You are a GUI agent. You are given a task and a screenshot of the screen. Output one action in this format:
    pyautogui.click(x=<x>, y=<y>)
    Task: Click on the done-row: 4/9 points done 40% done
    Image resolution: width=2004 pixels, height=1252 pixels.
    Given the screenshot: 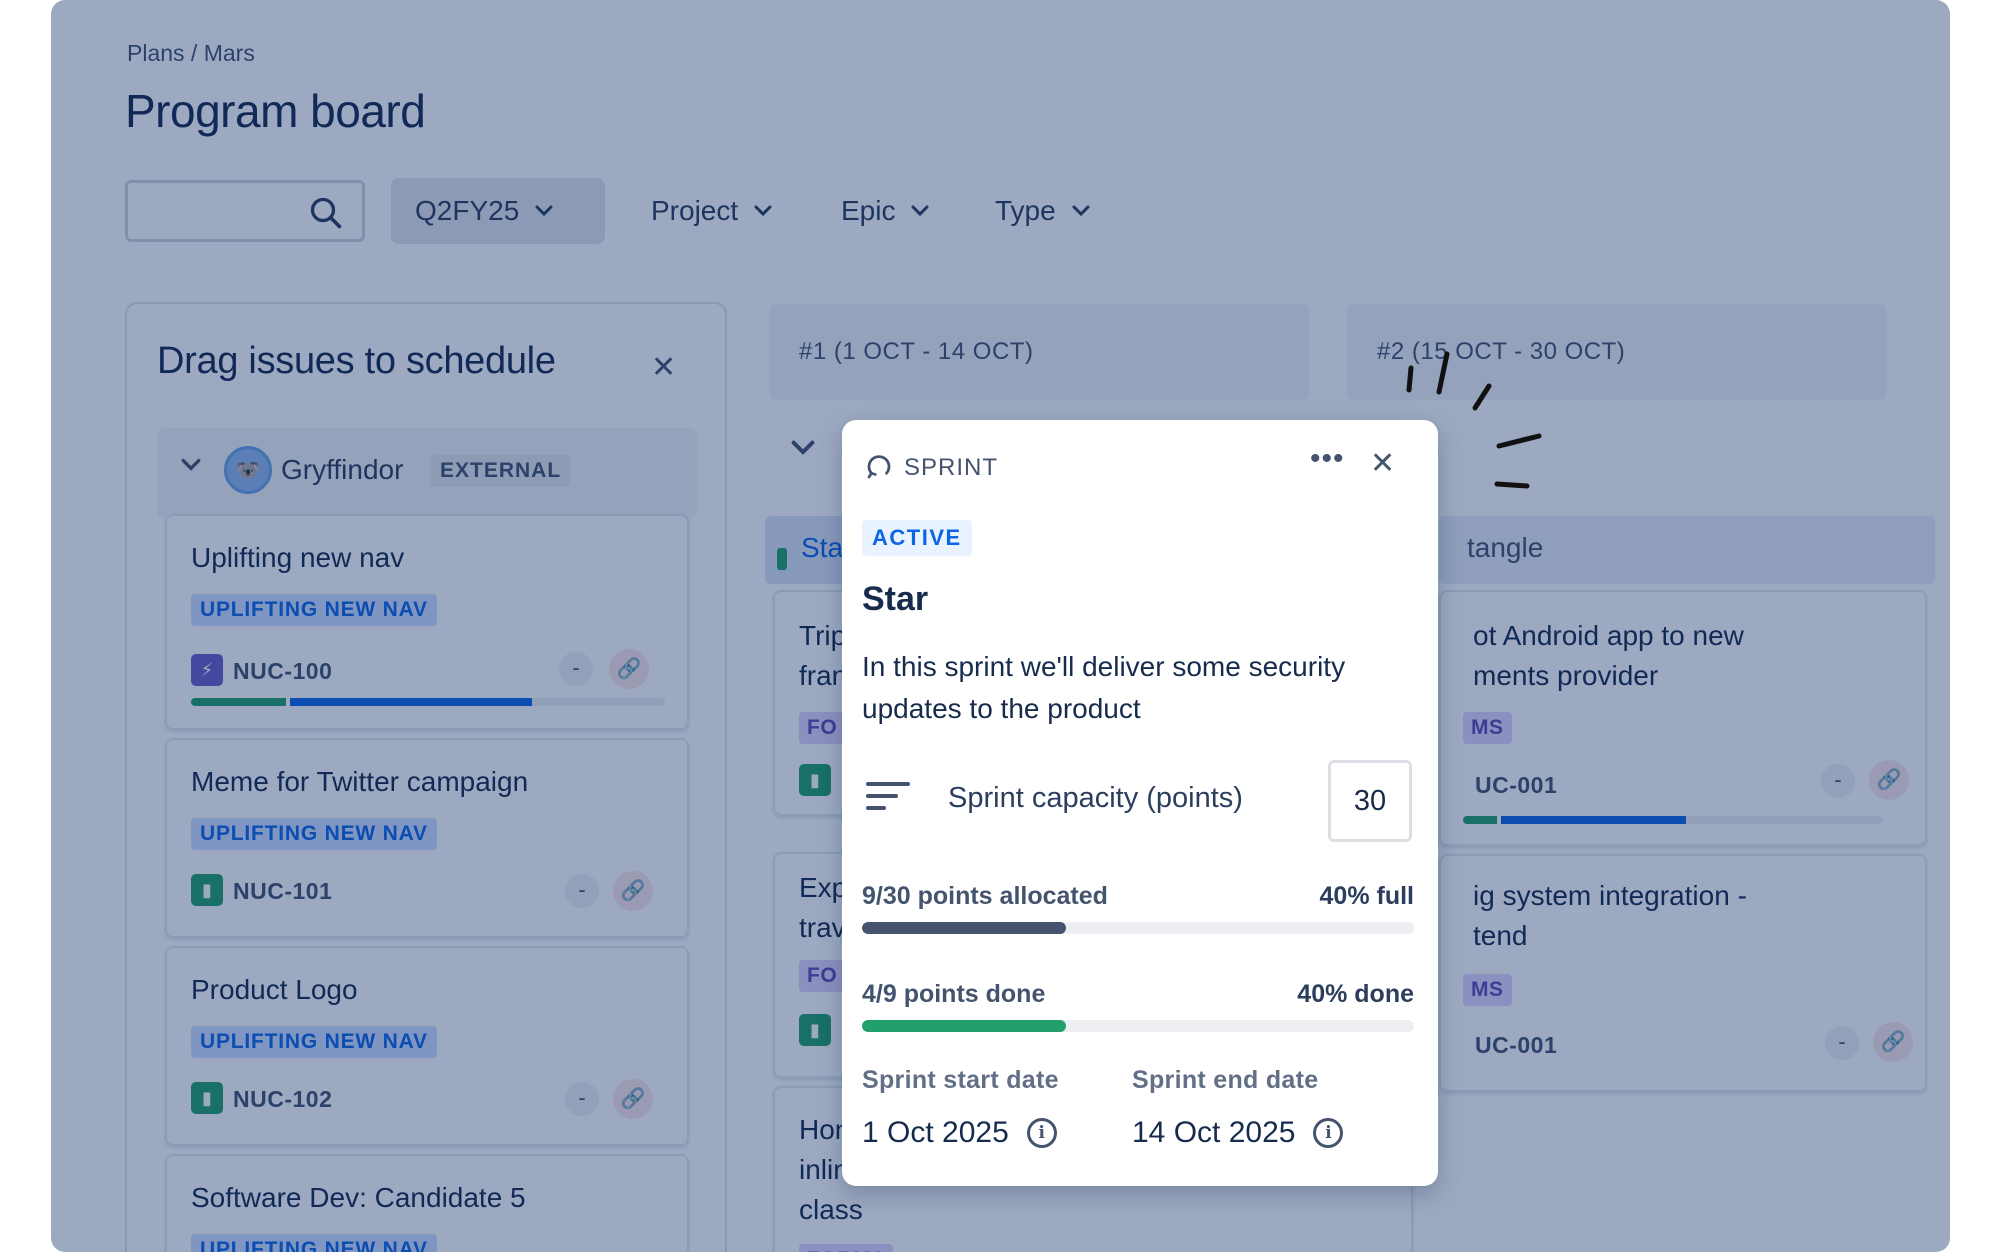 What is the action you would take?
    pyautogui.click(x=1138, y=994)
    